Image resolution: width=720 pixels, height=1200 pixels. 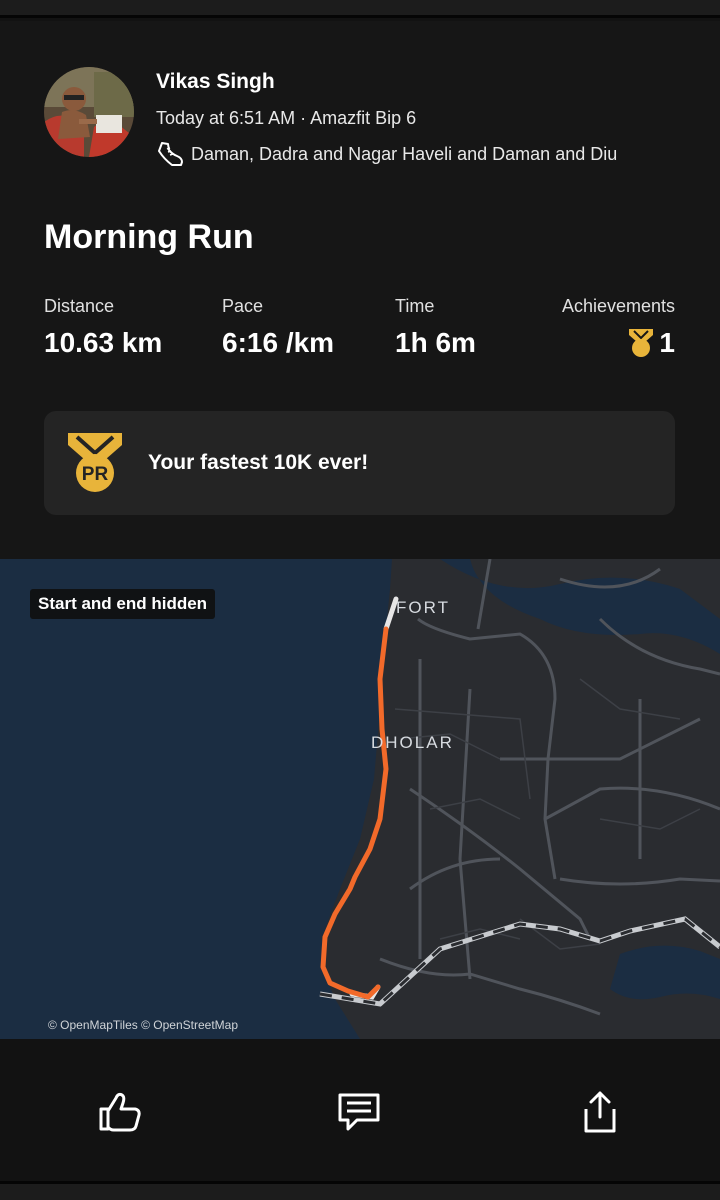 What do you see at coordinates (360, 9) in the screenshot?
I see `top-divider` at bounding box center [360, 9].